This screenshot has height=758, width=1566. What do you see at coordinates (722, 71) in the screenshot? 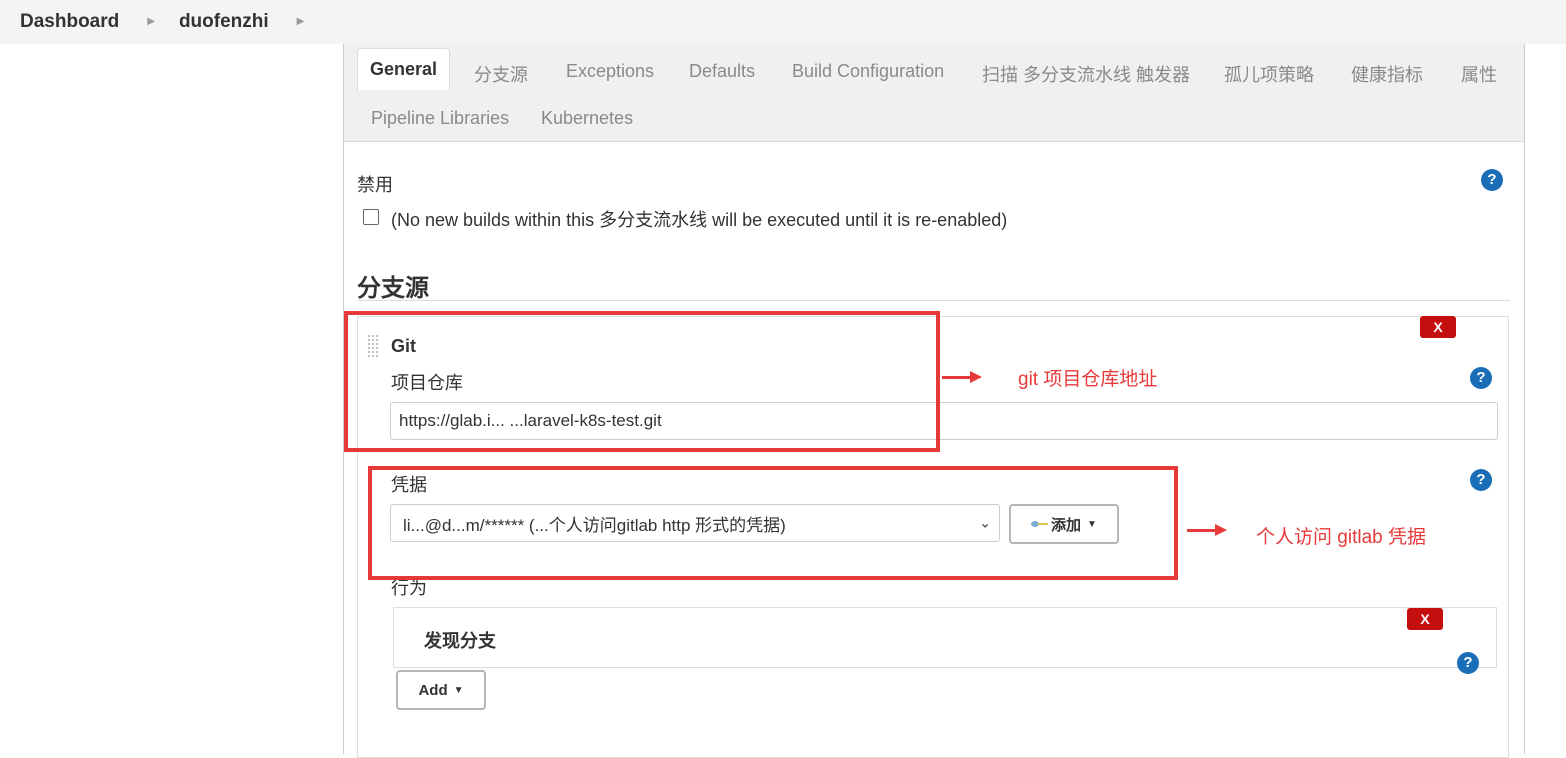
I see `tab-defaults: Defaults` at bounding box center [722, 71].